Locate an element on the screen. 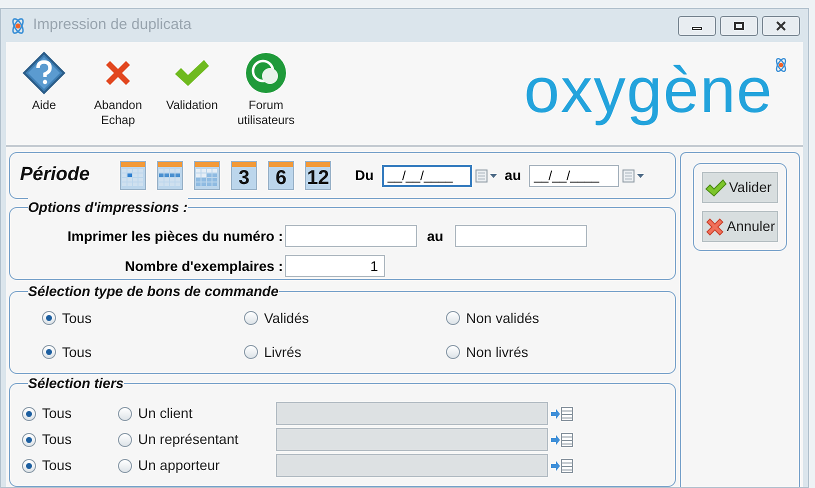 This screenshot has width=815, height=488. calendar-preset-button: 3 is located at coordinates (244, 175).